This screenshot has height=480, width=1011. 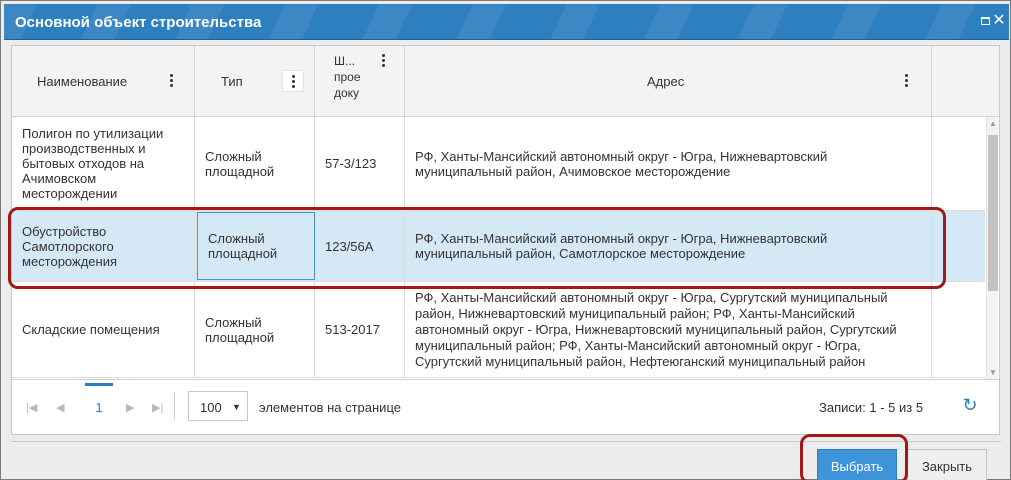 What do you see at coordinates (506, 441) in the screenshot?
I see `footer-divider` at bounding box center [506, 441].